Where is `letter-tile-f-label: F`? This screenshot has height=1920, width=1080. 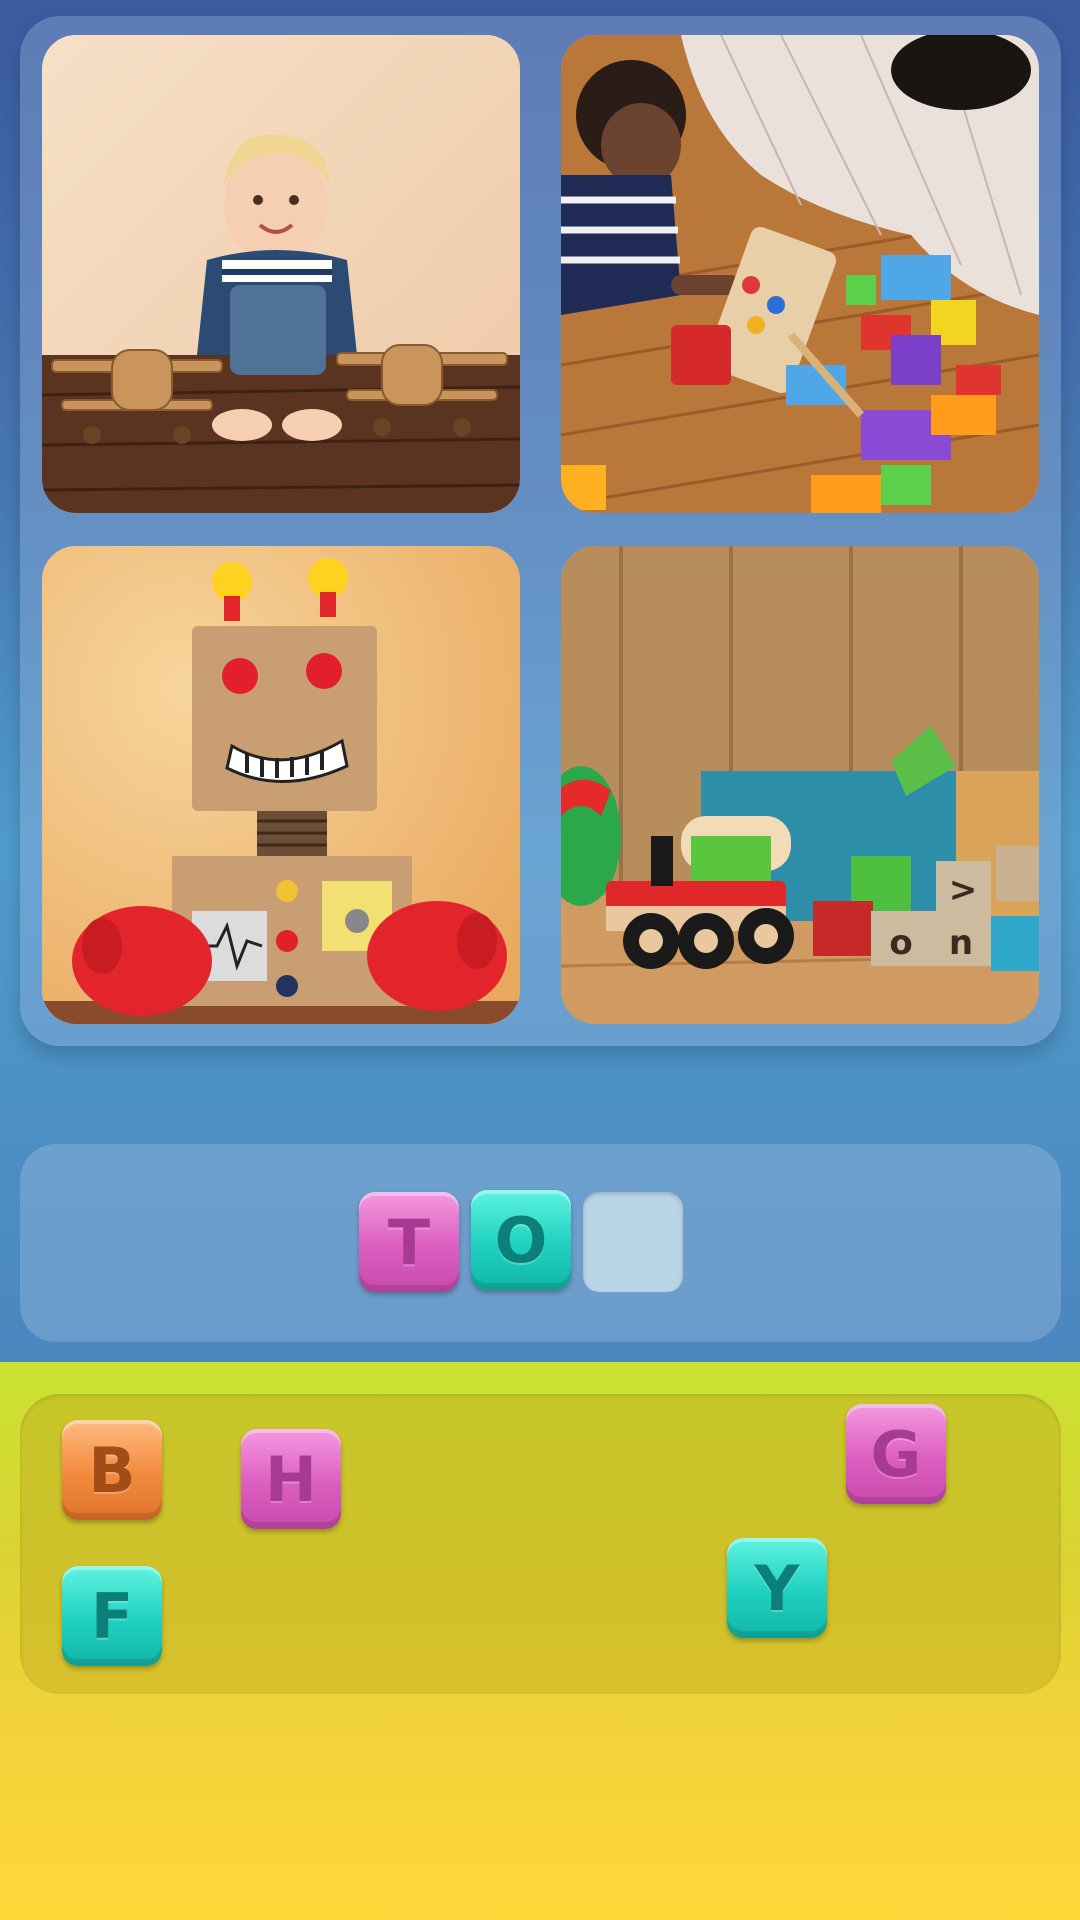 letter-tile-f-label: F is located at coordinates (112, 1616).